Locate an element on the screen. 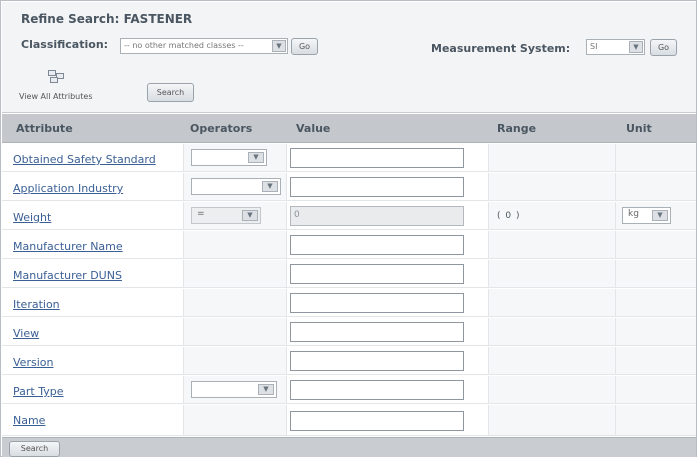 Image resolution: width=697 pixels, height=457 pixels. measurement-system-value: SI is located at coordinates (594, 46).